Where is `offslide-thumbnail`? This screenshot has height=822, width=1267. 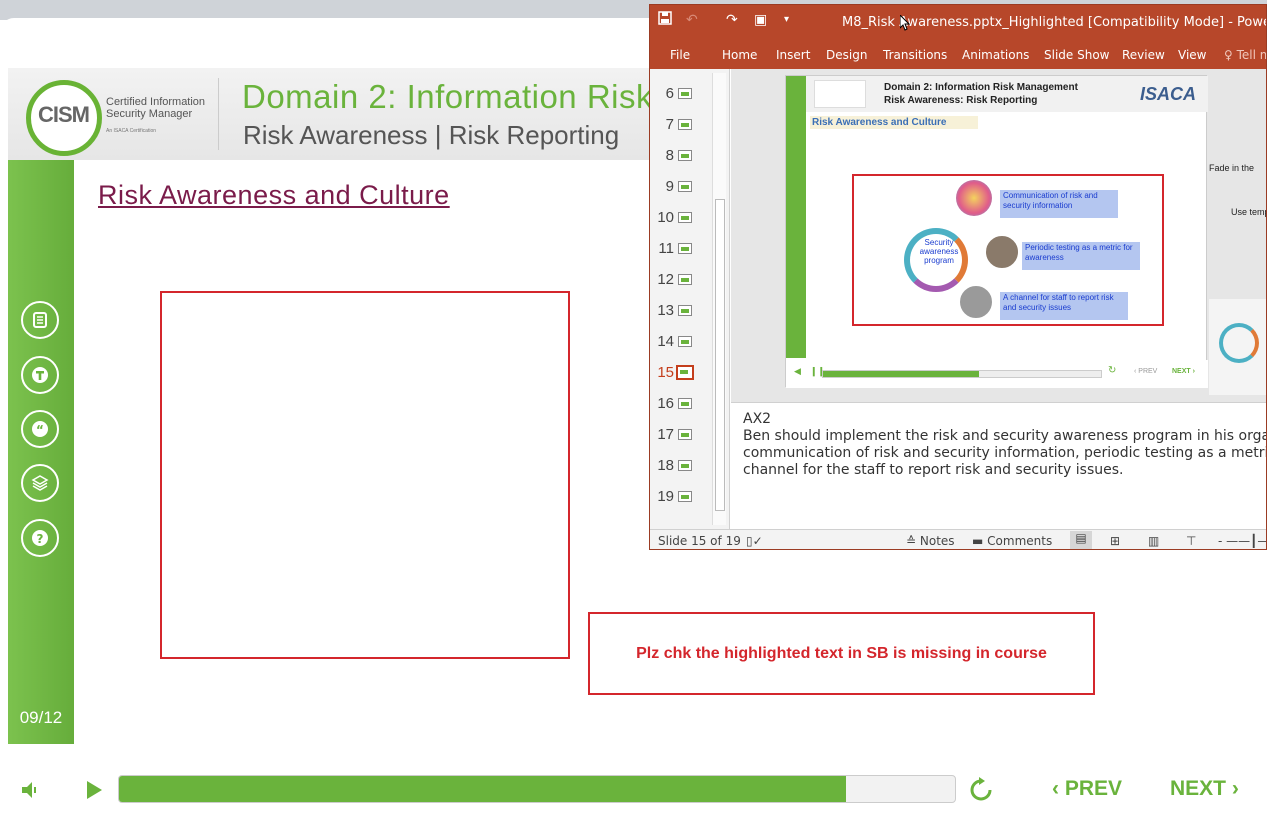 offslide-thumbnail is located at coordinates (1237, 347).